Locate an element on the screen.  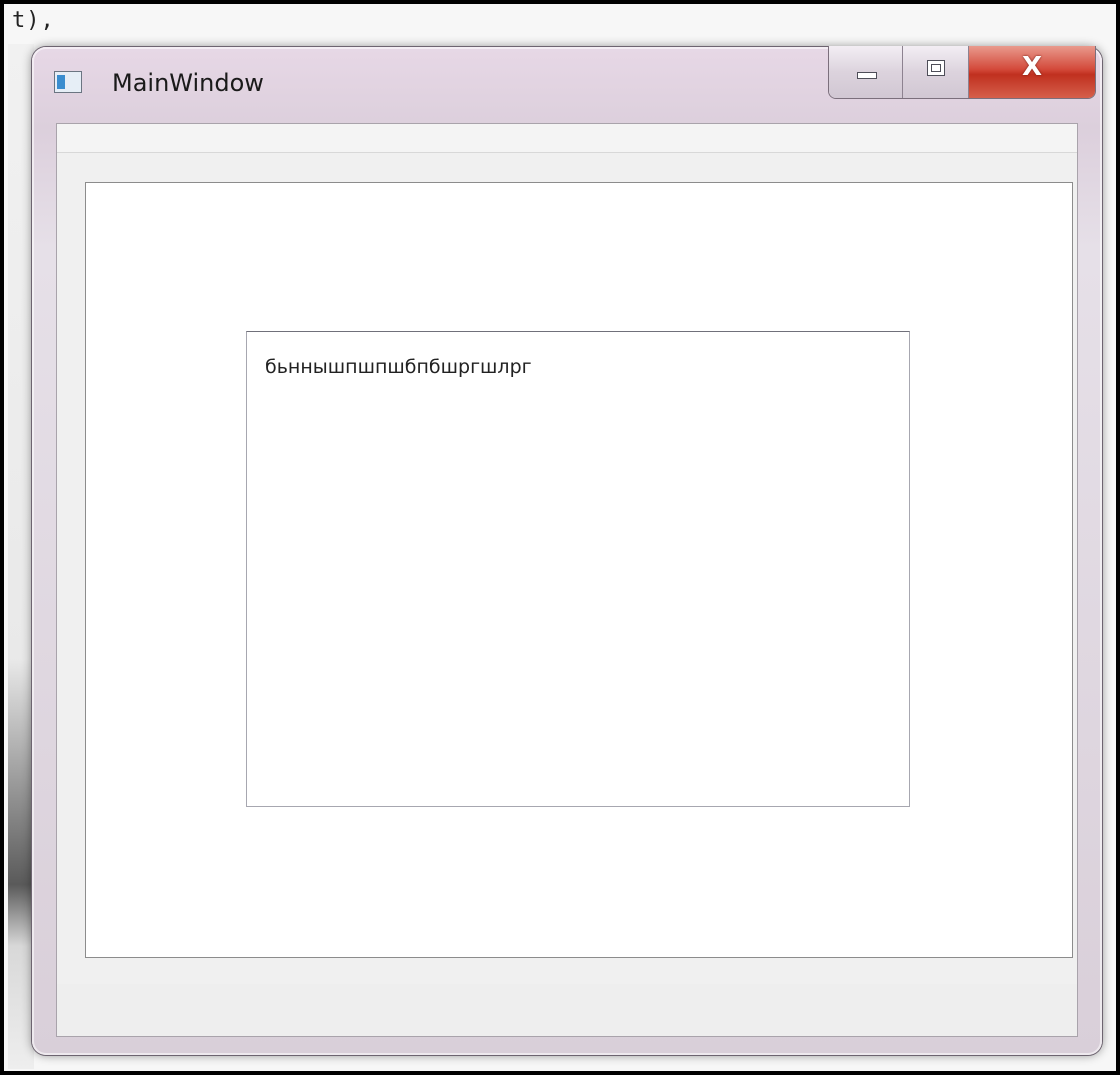
minimize-button is located at coordinates (866, 72).